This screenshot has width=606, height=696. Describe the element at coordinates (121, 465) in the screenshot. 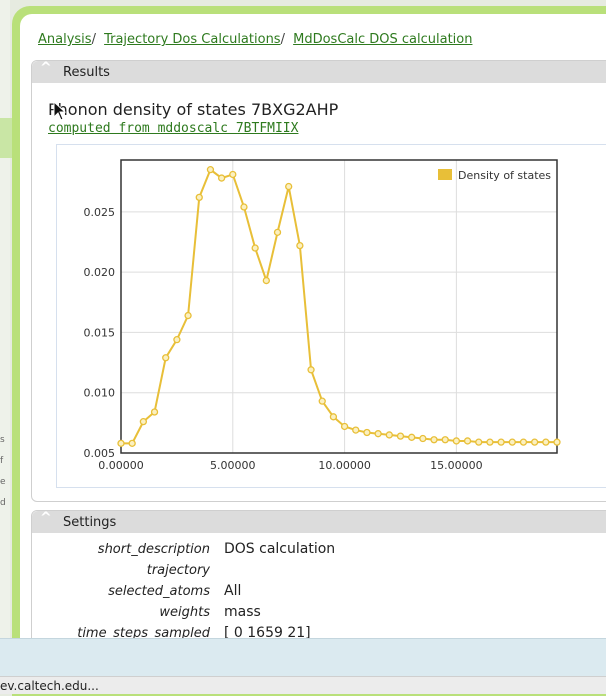

I see `x-tick-label: 0.00000` at that location.